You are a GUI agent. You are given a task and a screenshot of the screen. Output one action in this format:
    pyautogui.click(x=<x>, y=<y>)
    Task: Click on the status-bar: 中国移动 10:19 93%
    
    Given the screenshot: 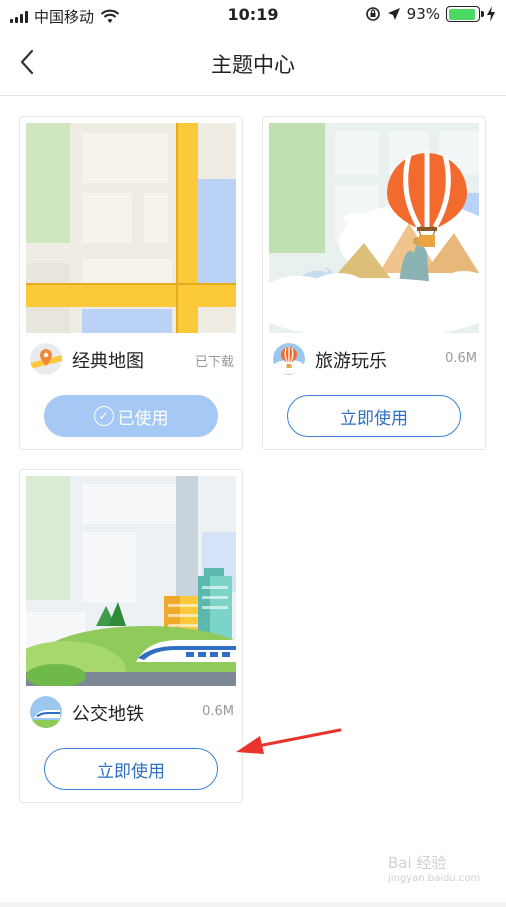 What is the action you would take?
    pyautogui.click(x=253, y=15)
    